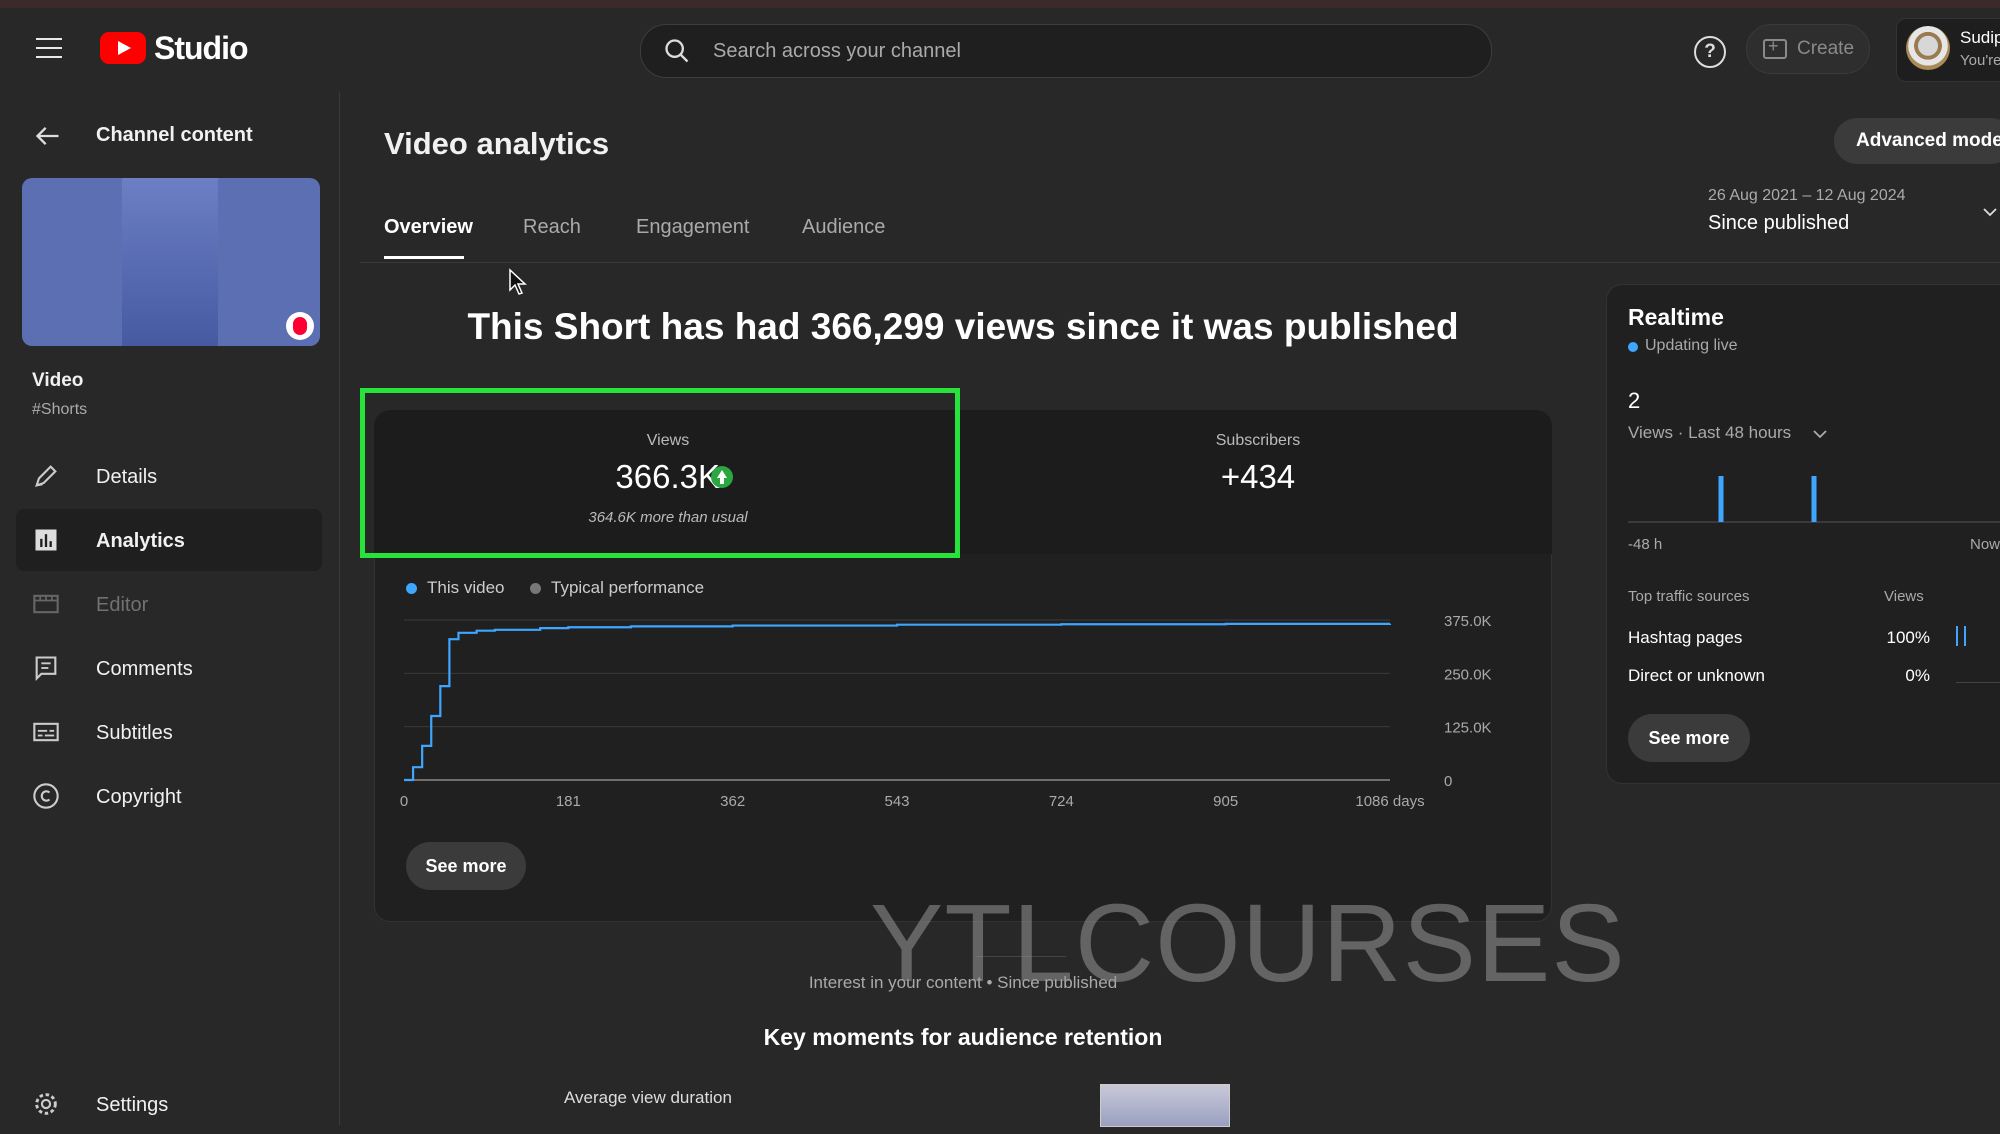 This screenshot has width=2000, height=1134. I want to click on search-input, so click(1063, 51).